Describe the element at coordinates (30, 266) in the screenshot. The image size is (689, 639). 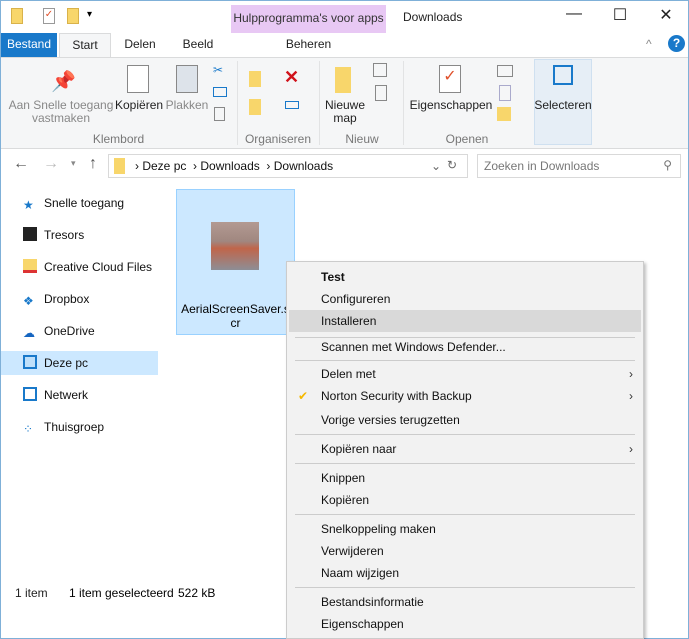
I see `creative-cloud-icon` at that location.